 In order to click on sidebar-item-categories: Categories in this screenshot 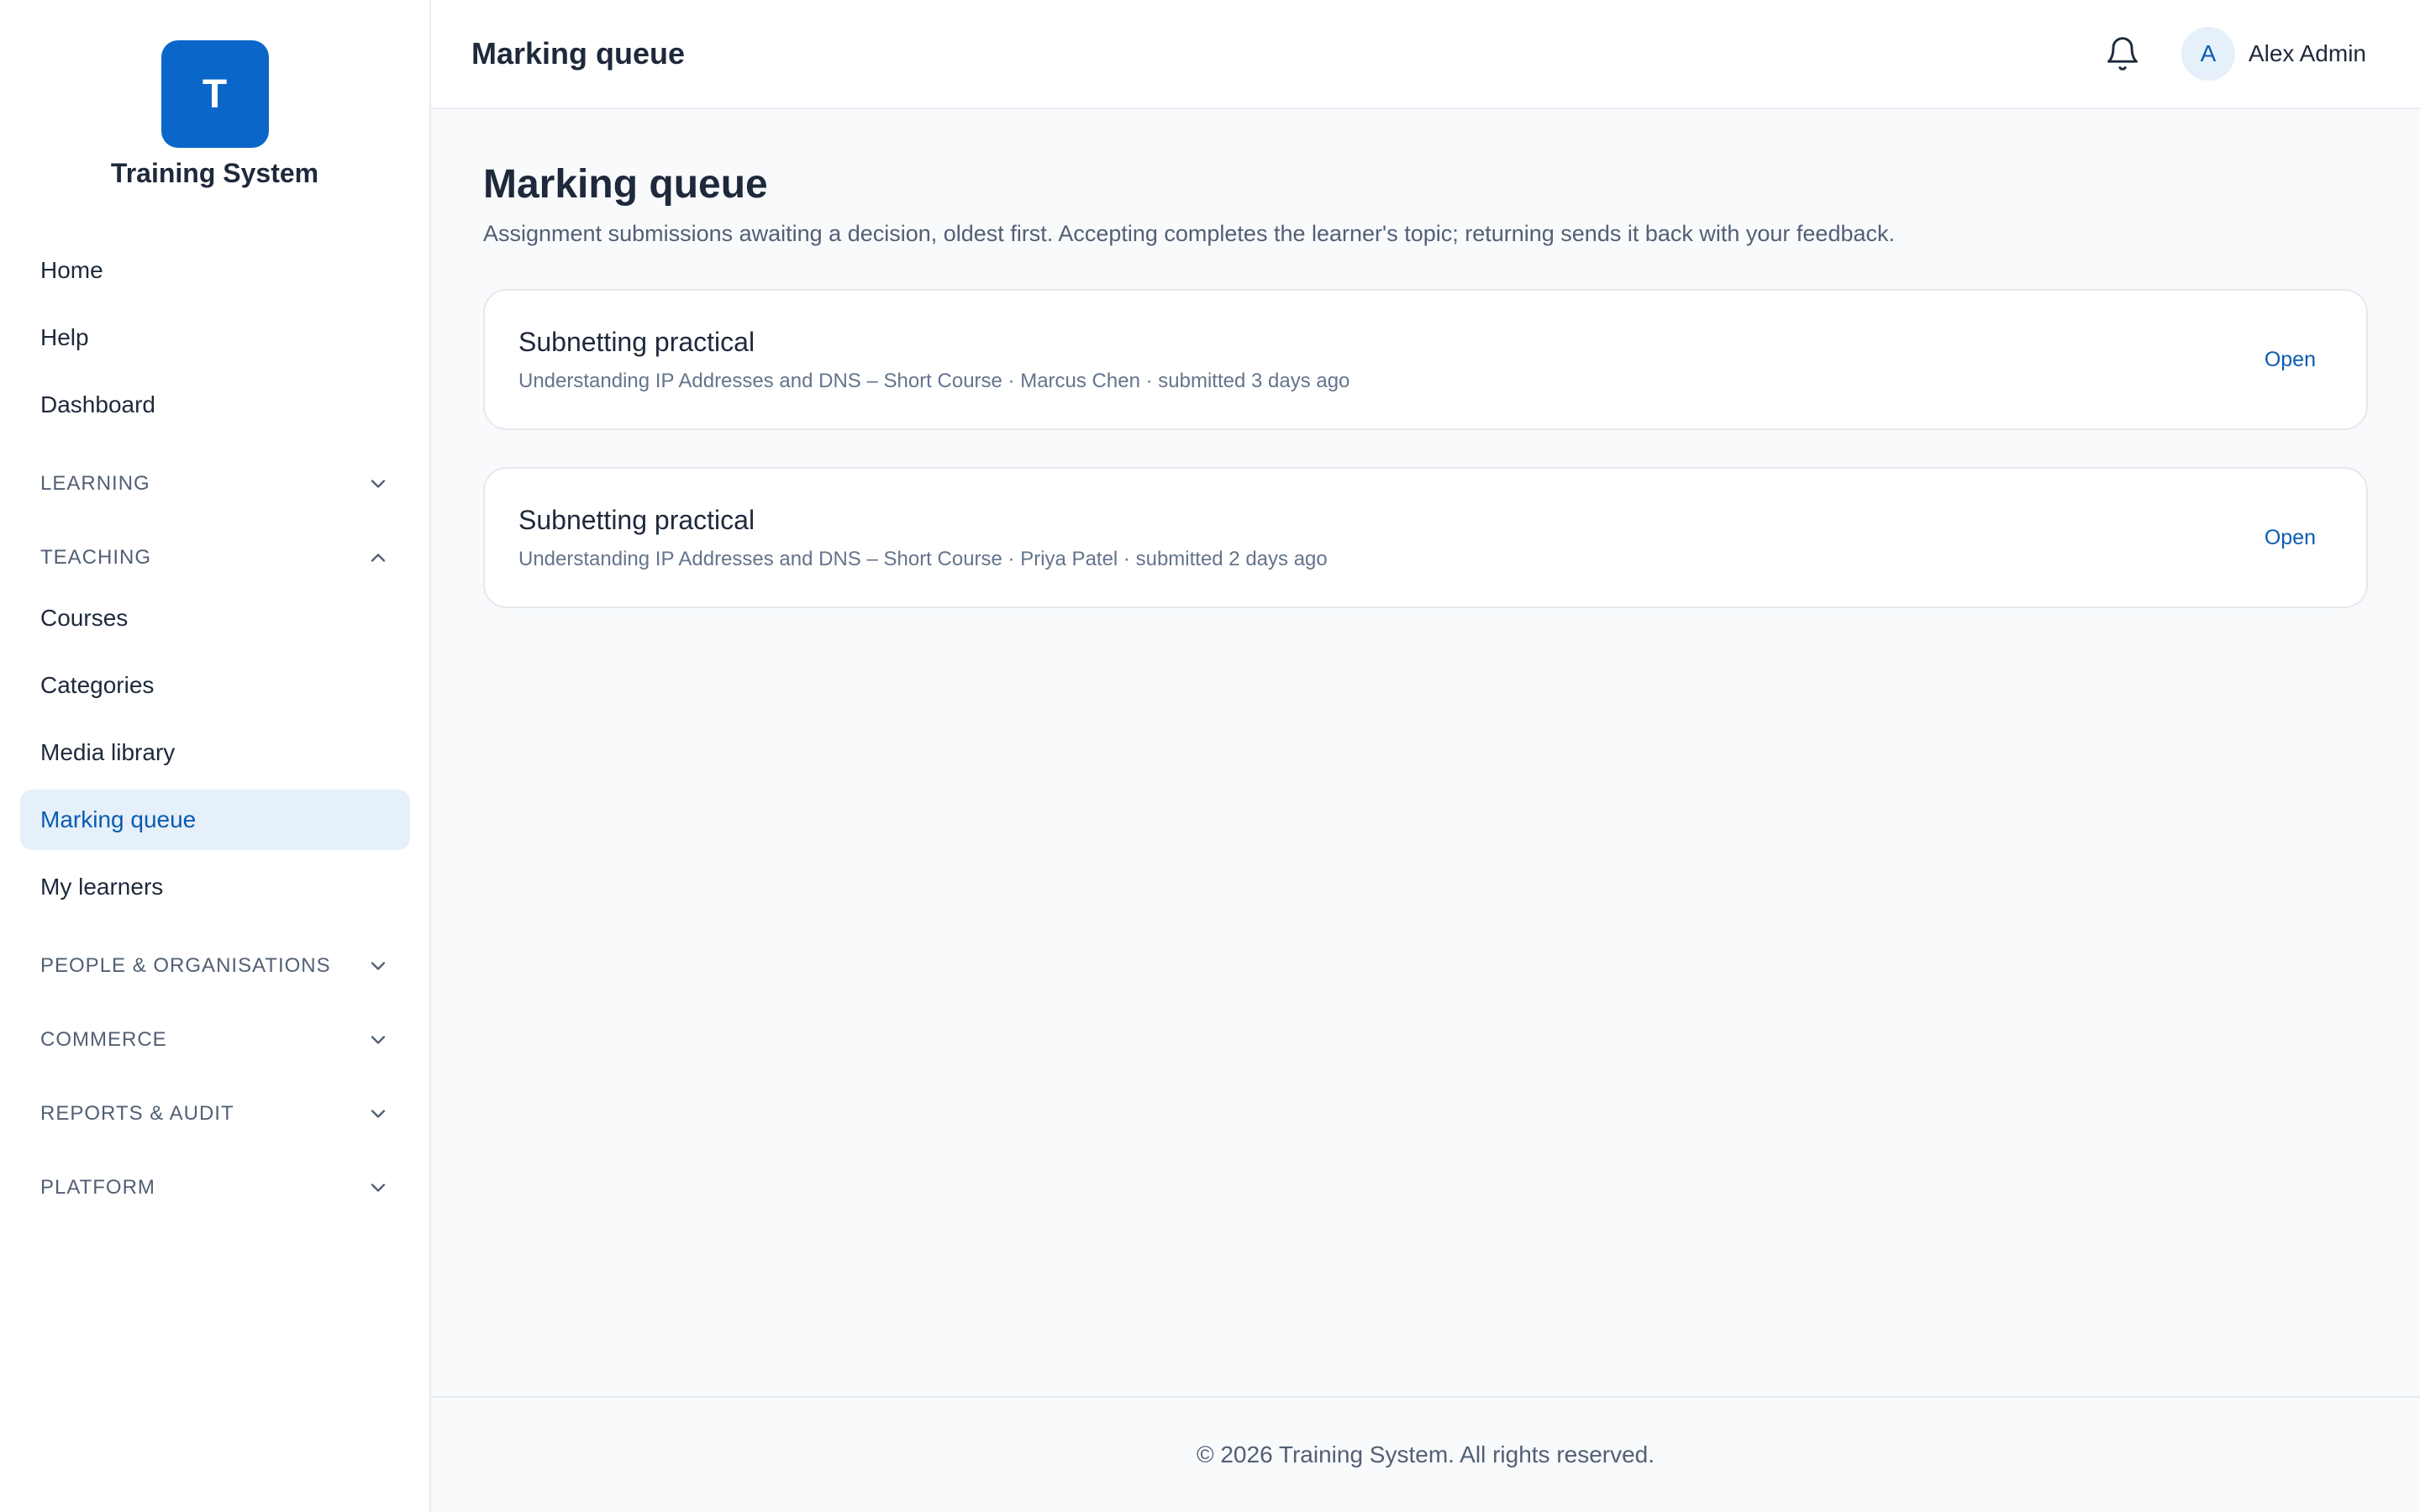, I will do `click(215, 685)`.